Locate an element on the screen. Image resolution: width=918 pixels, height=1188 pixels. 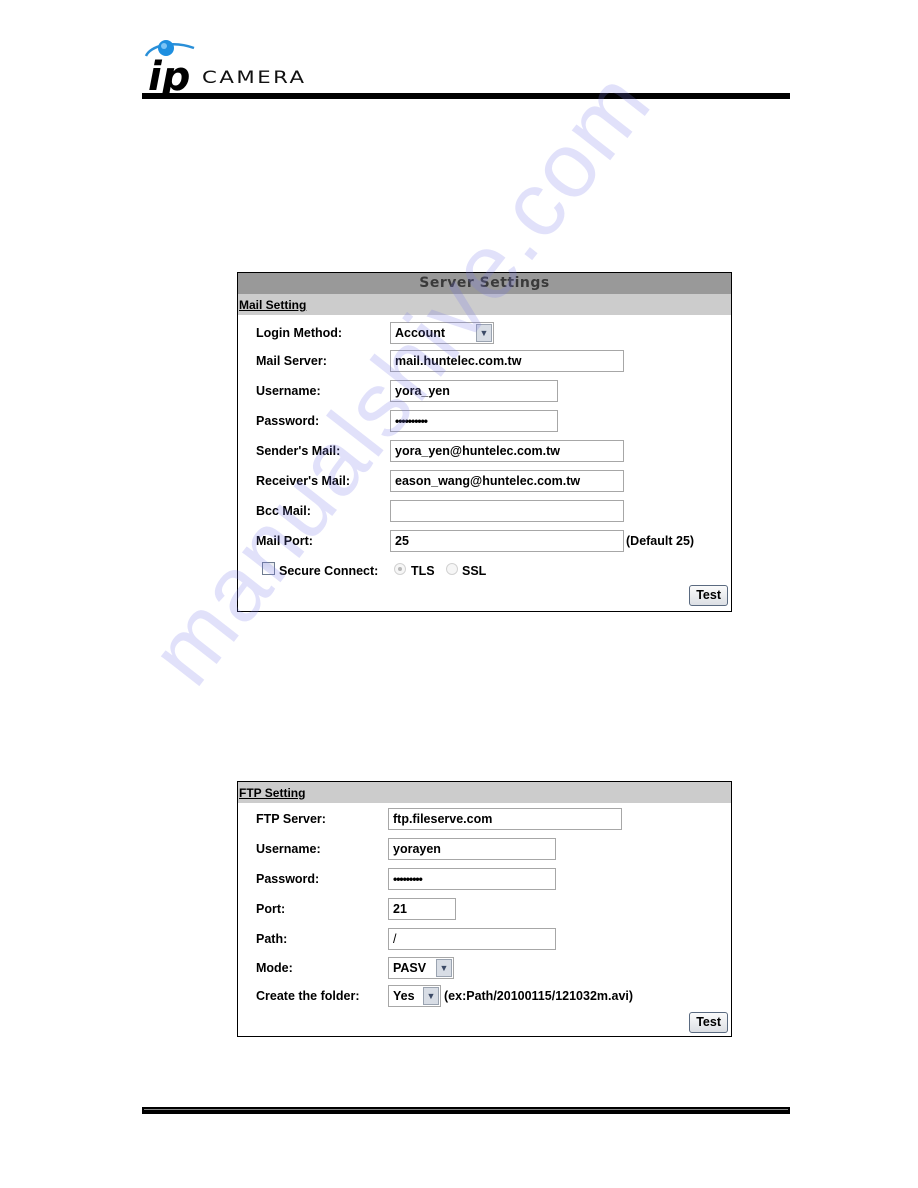
ssl-radio is located at coordinates (452, 569).